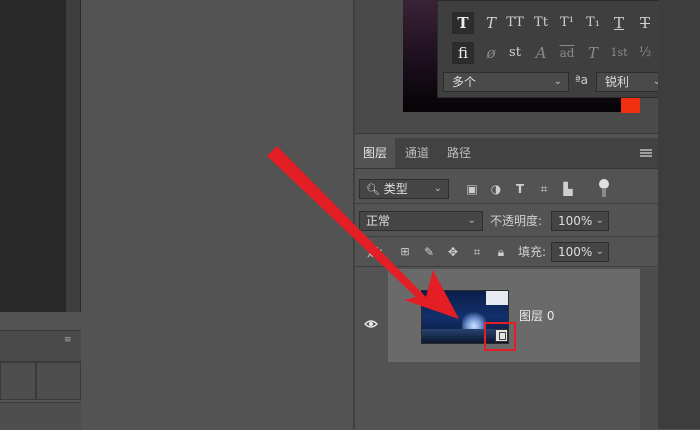  Describe the element at coordinates (649, 348) in the screenshot. I see `layers-scrollbar` at that location.